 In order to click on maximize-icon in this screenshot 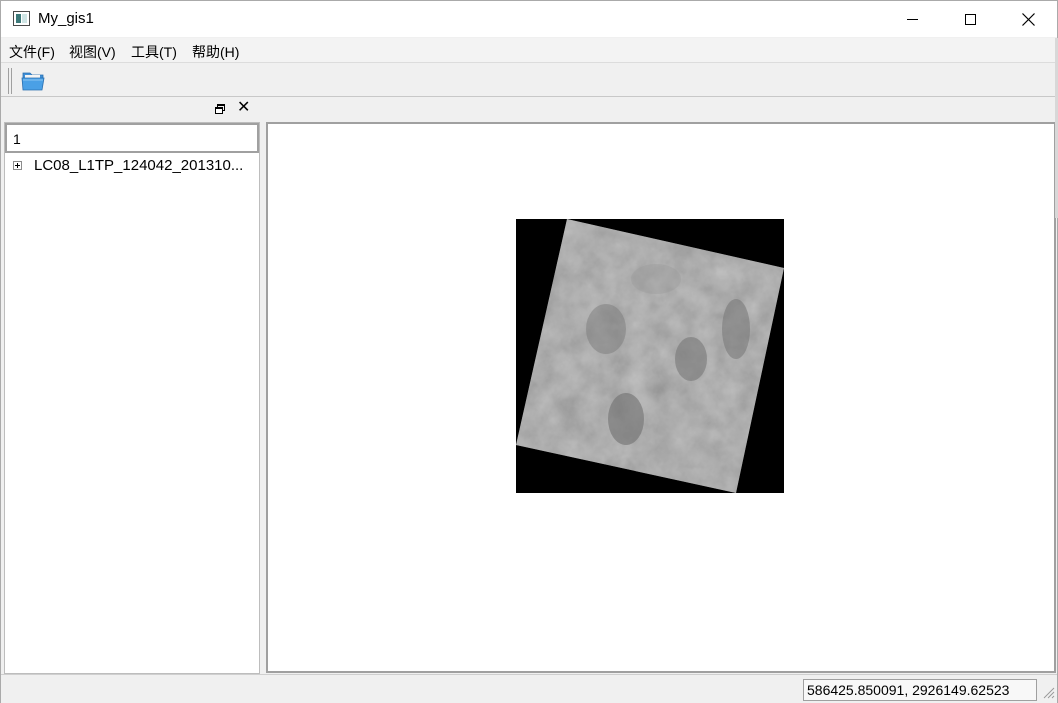, I will do `click(970, 19)`.